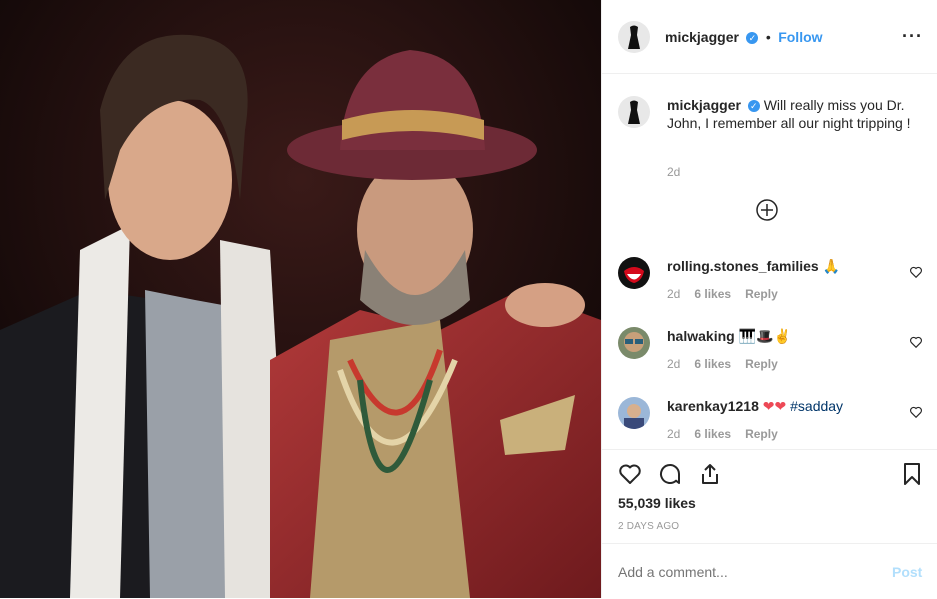 The height and width of the screenshot is (599, 937). Describe the element at coordinates (657, 503) in the screenshot. I see `likes-count: 55,039 likes` at that location.